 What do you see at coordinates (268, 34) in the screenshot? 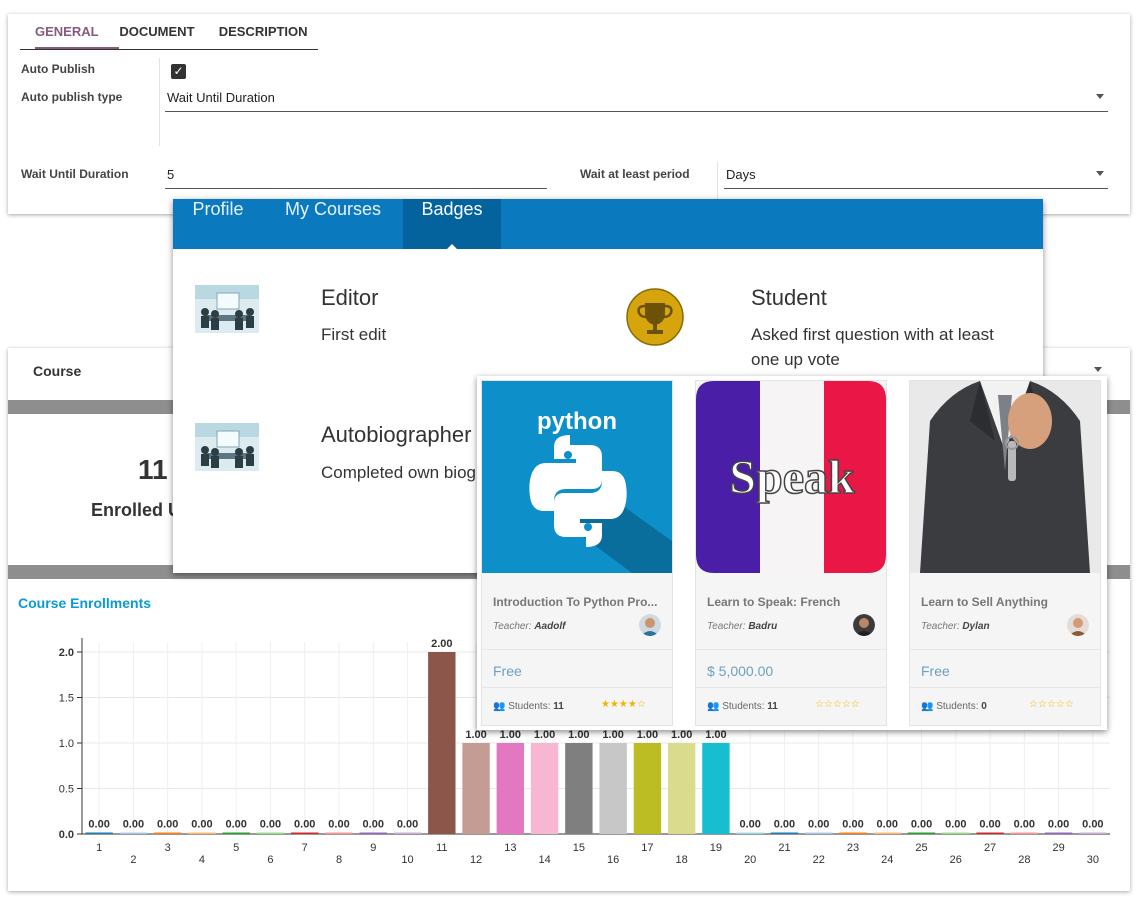
I see `tab-description: DESCRIPTION` at bounding box center [268, 34].